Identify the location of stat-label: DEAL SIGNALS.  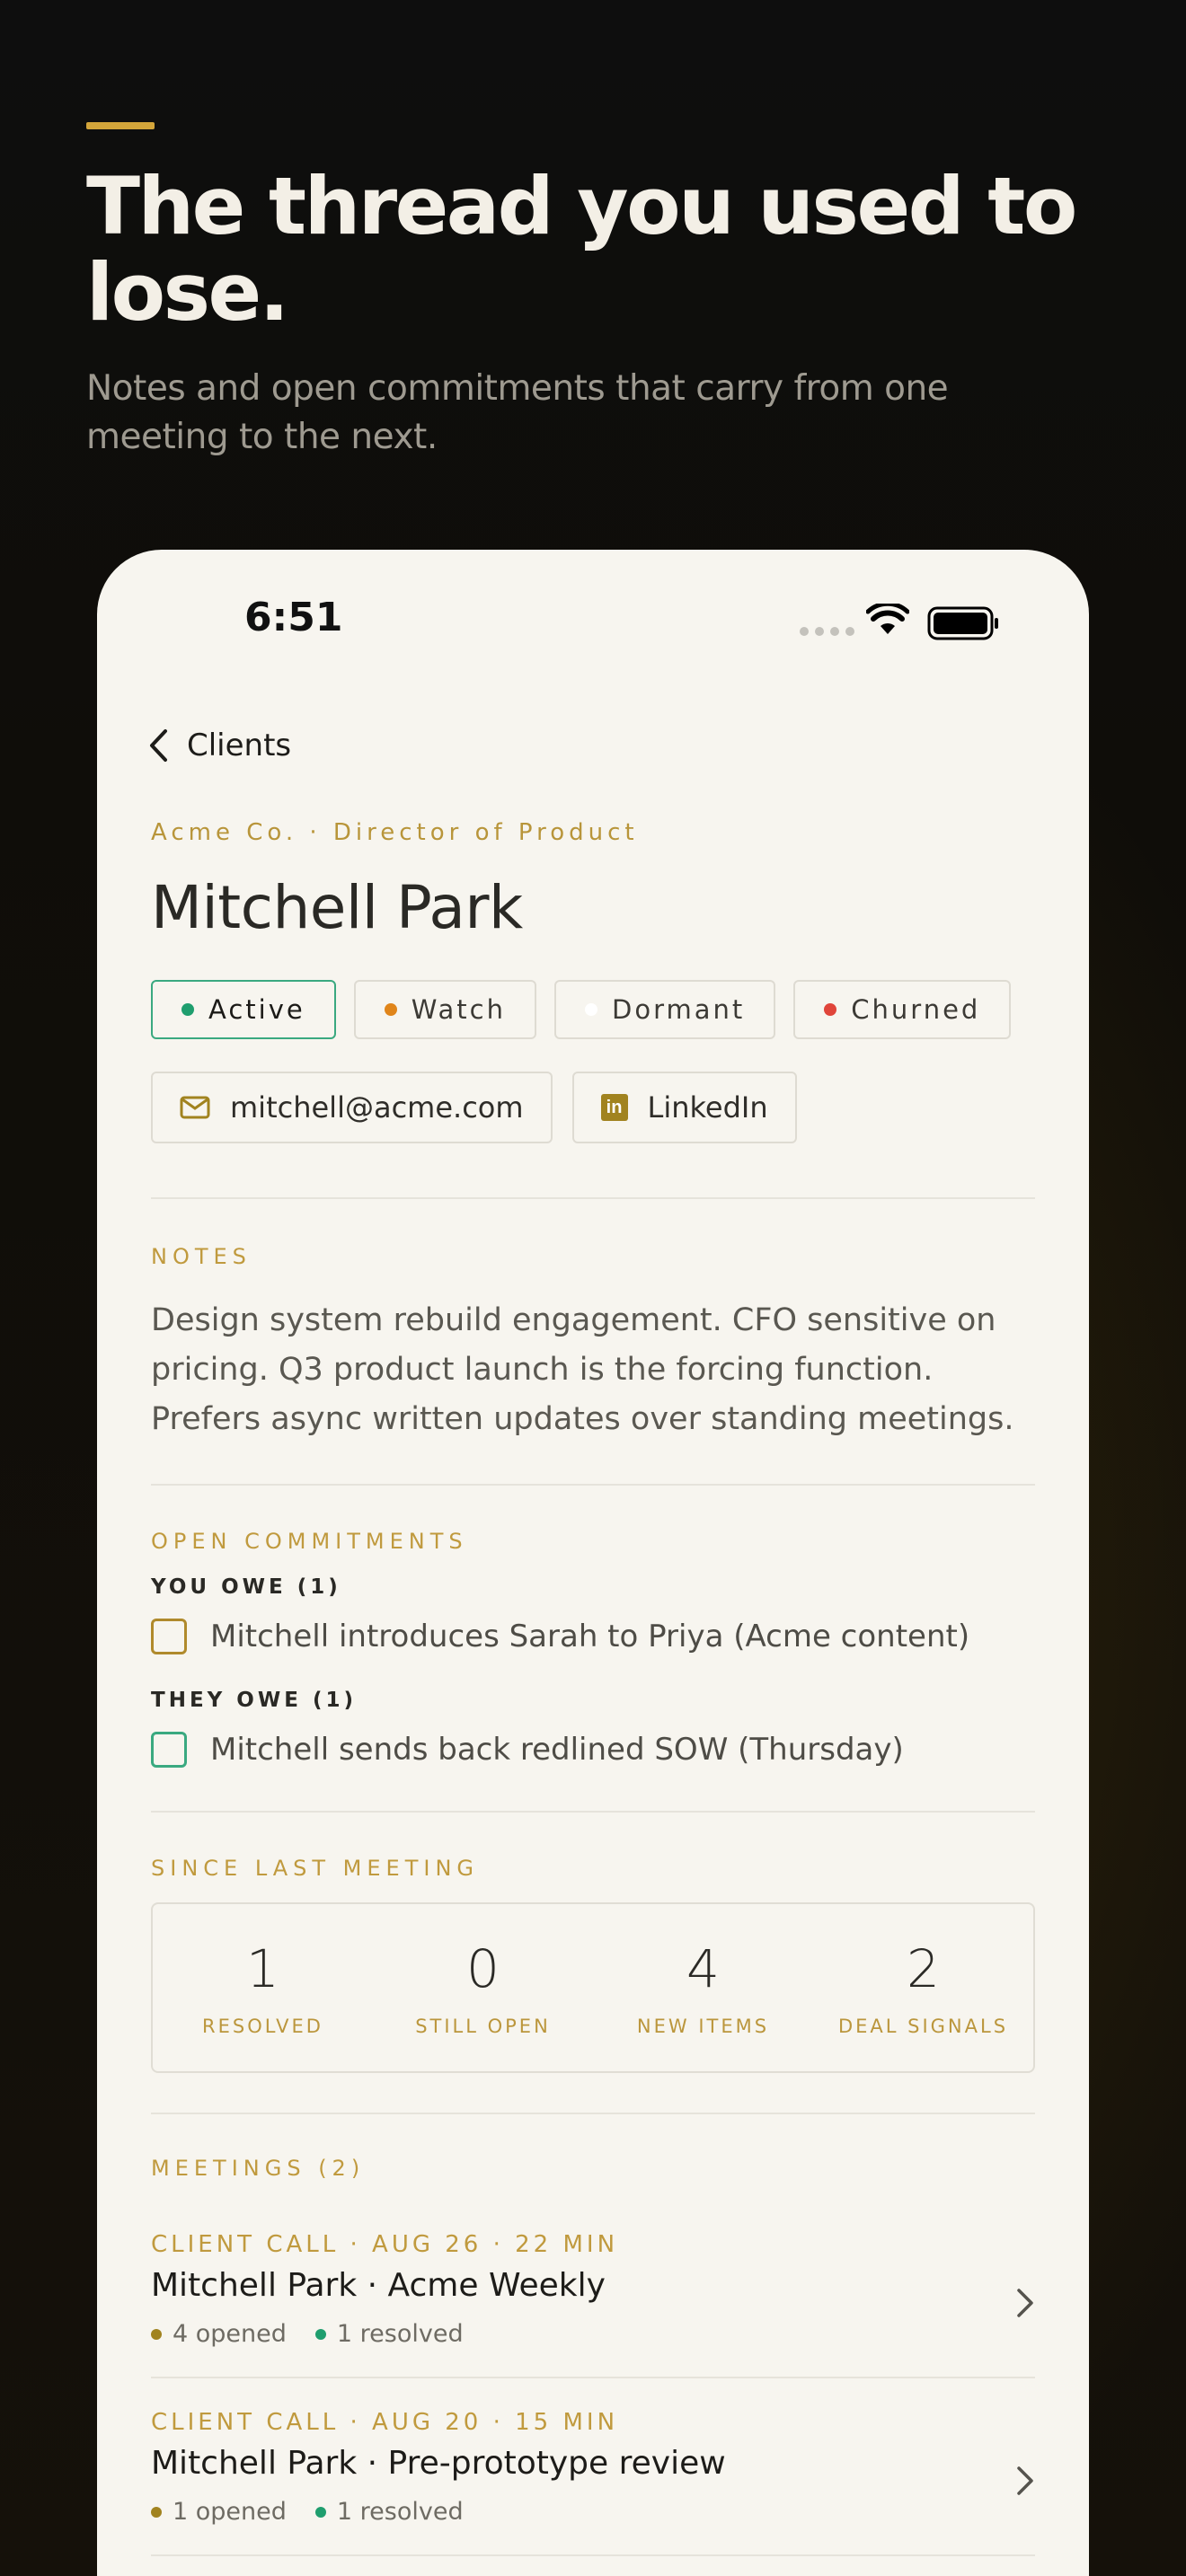
(923, 2026).